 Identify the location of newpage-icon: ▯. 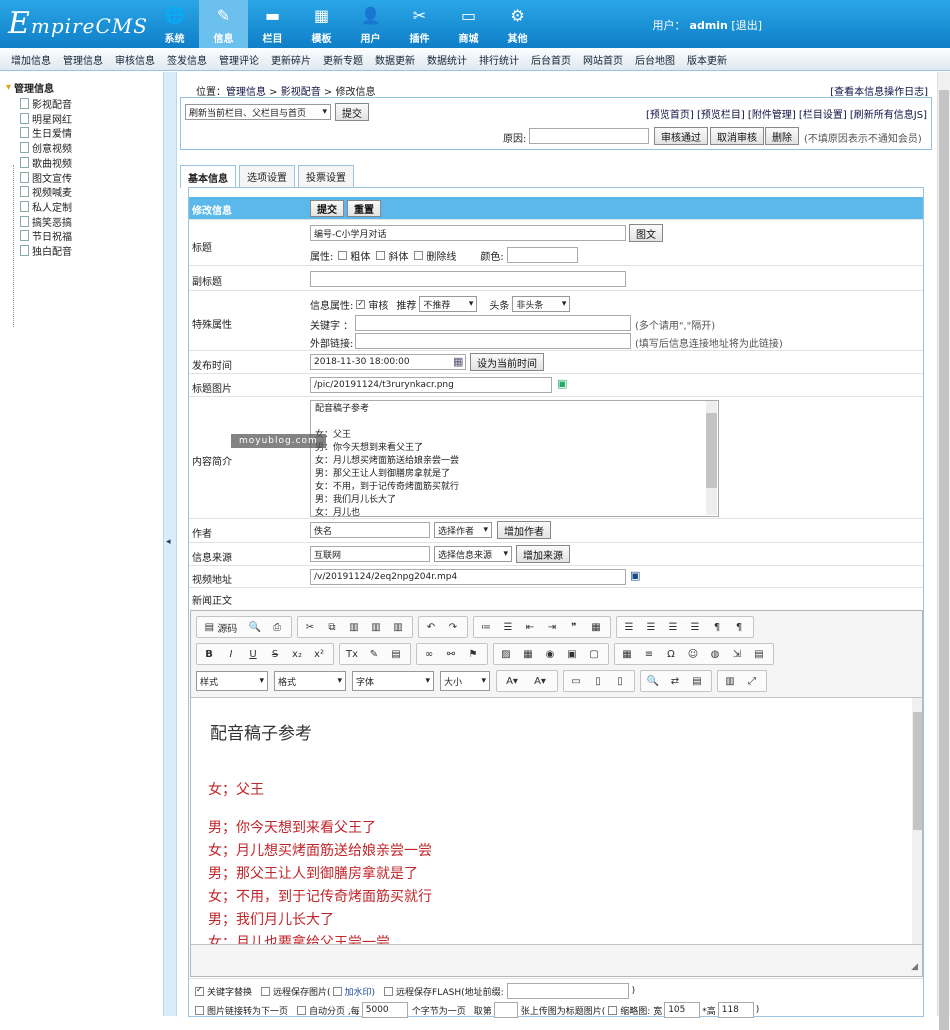
(598, 681).